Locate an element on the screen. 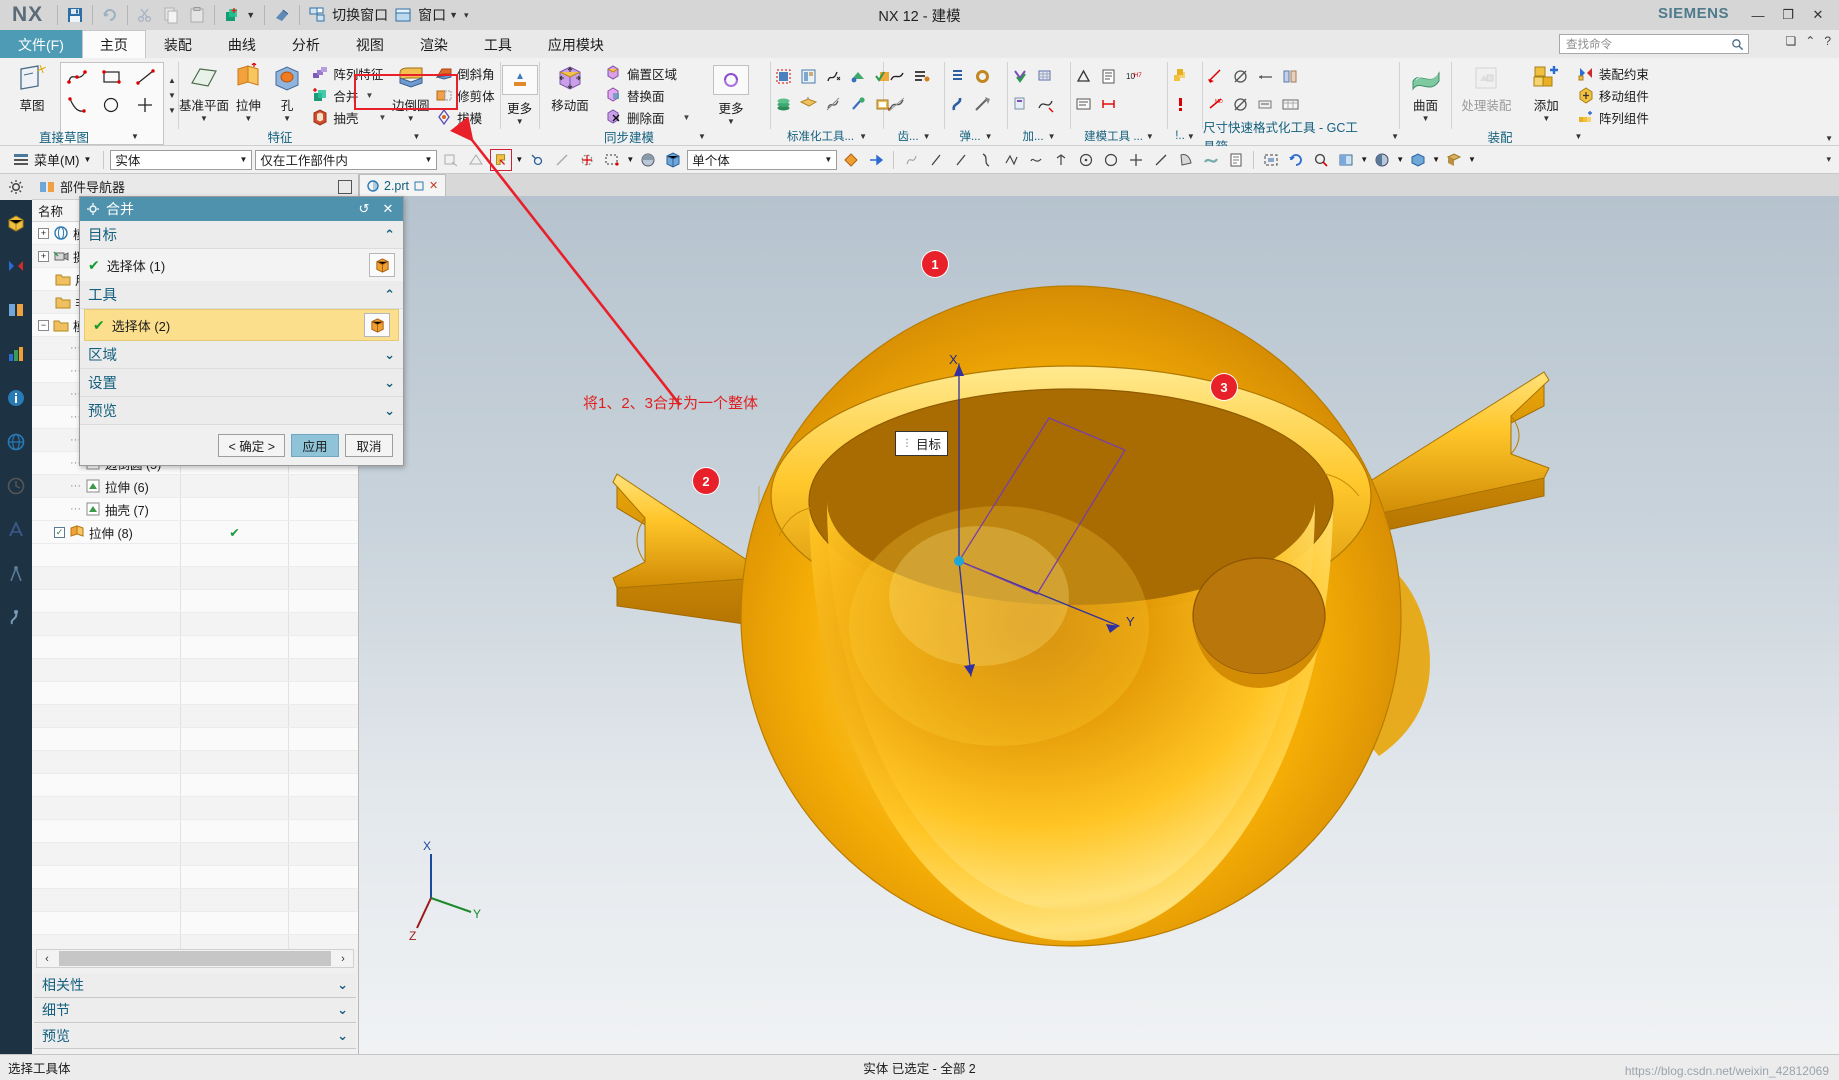 This screenshot has height=1080, width=1839. torsion-spring-icon is located at coordinates (982, 76).